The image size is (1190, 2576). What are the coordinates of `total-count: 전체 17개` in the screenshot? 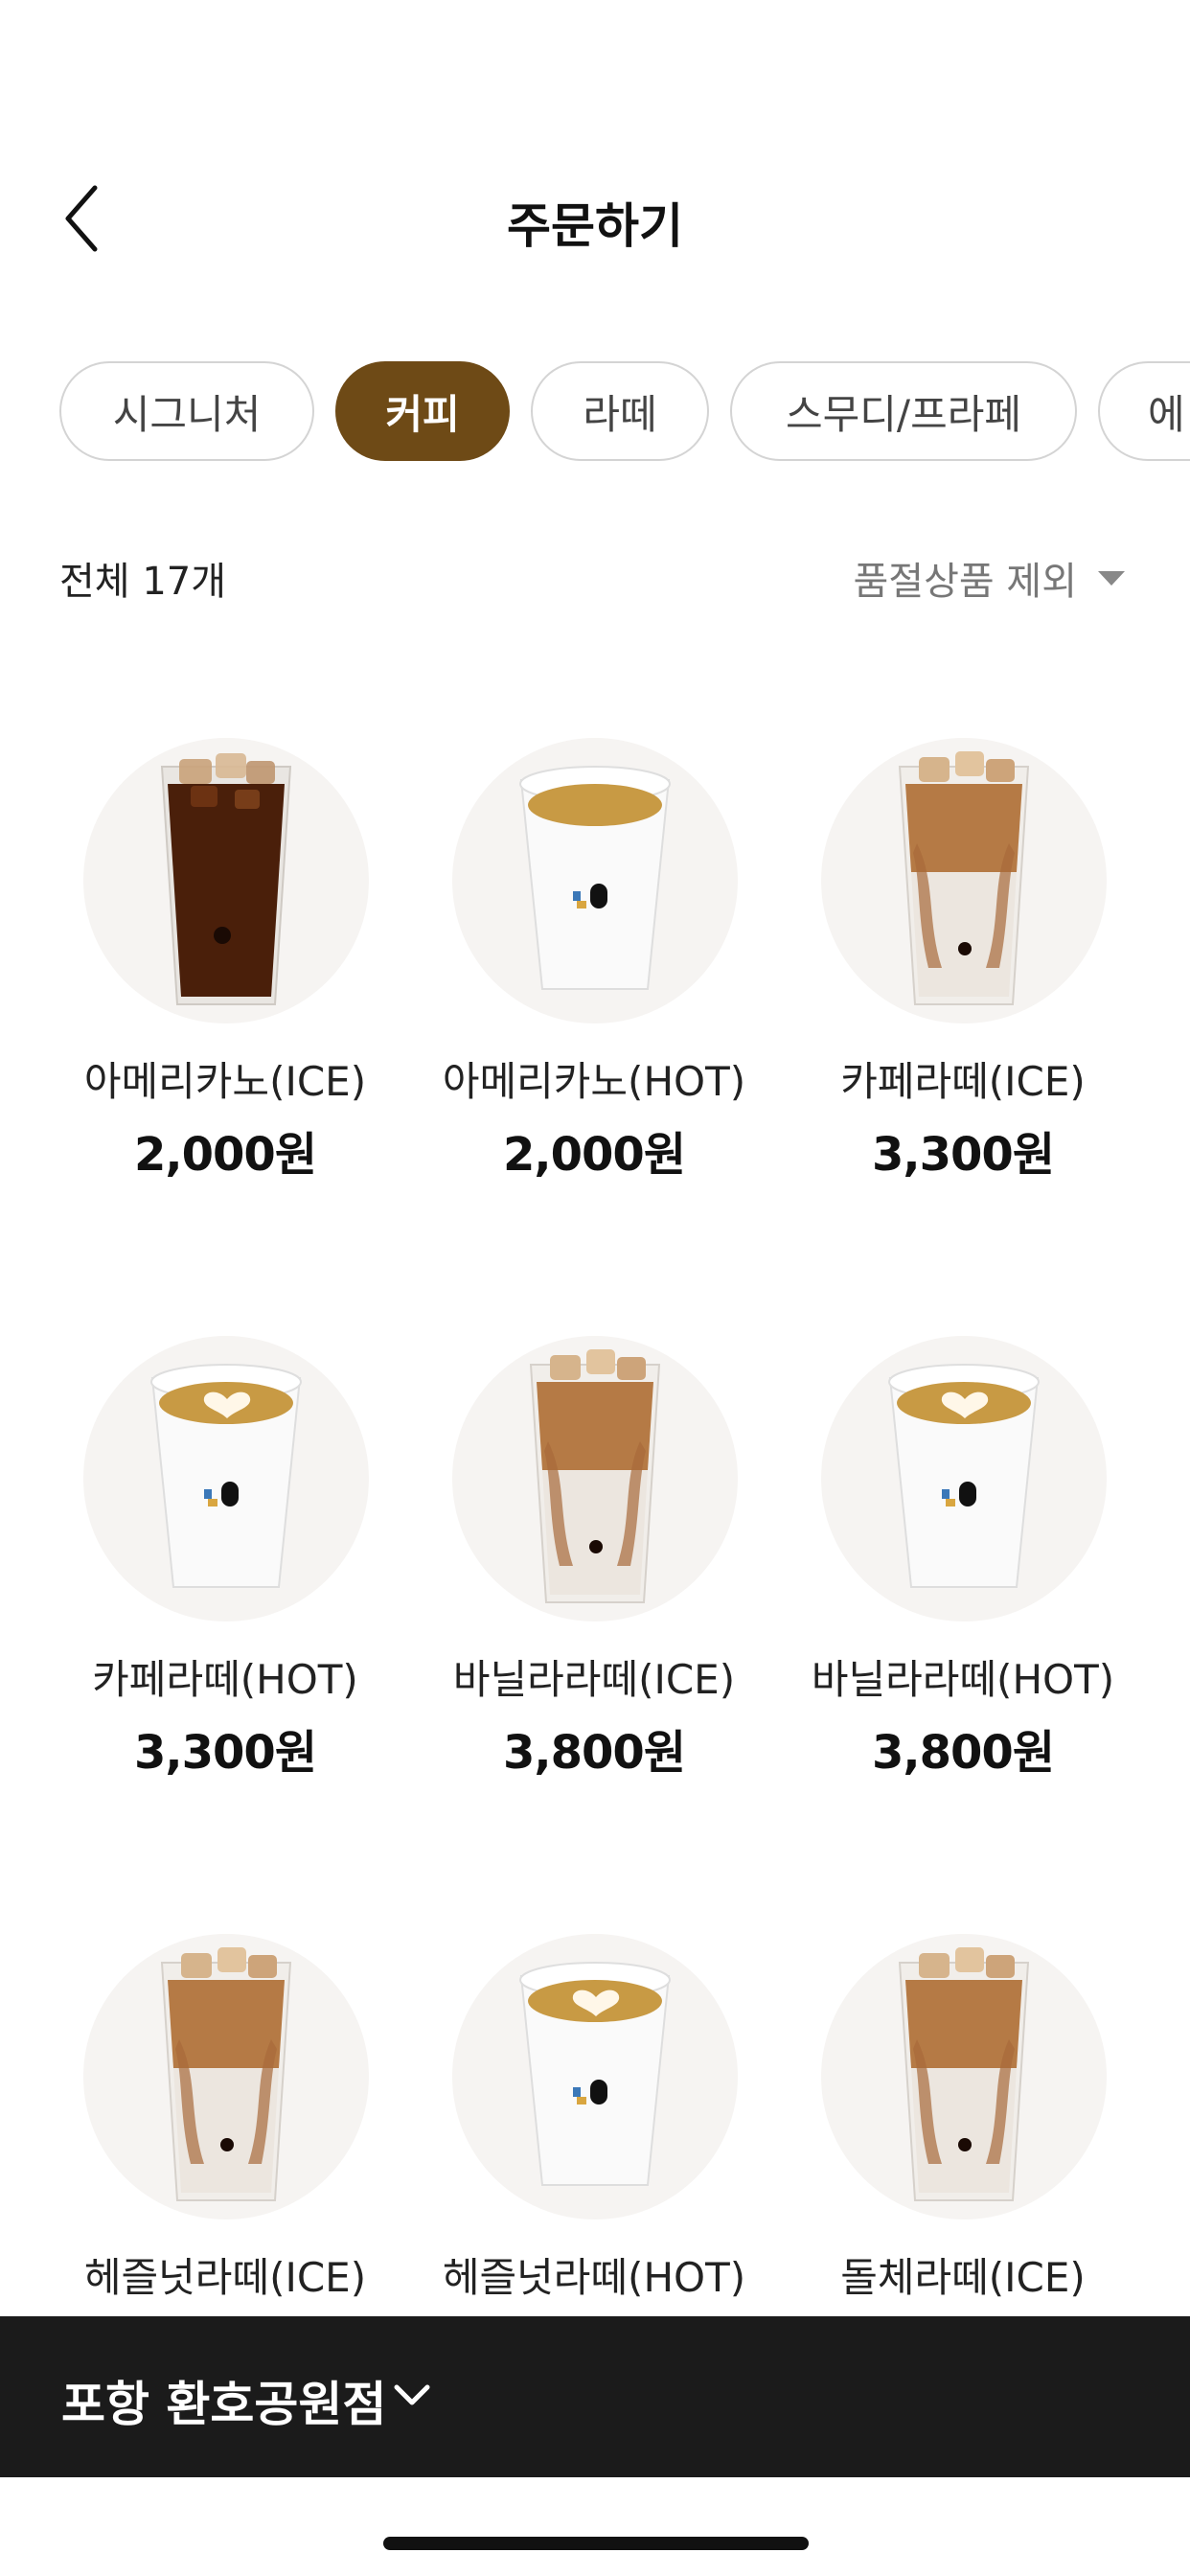 It's located at (143, 582).